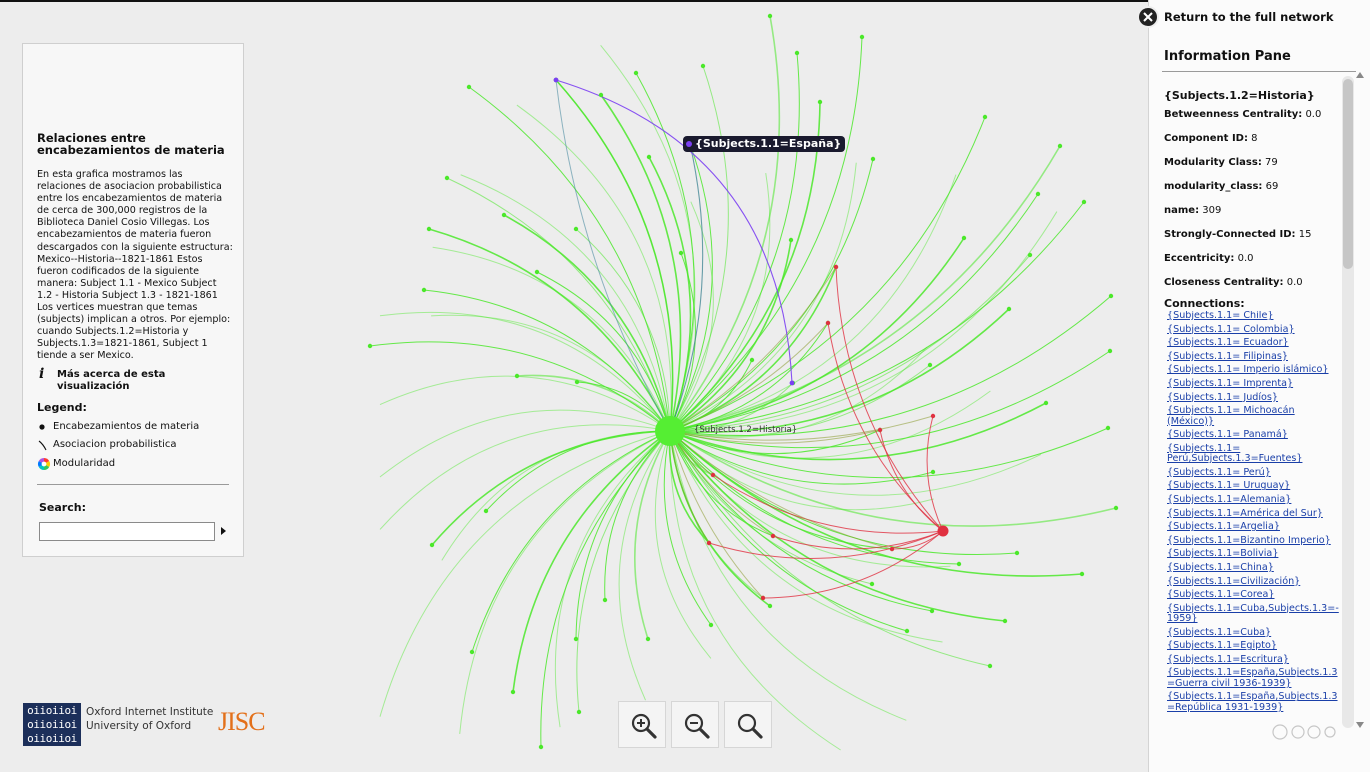 This screenshot has height=772, width=1370. Describe the element at coordinates (1254, 369) in the screenshot. I see `connection-link: {Subjects.1.1= Imperio islámico}` at that location.